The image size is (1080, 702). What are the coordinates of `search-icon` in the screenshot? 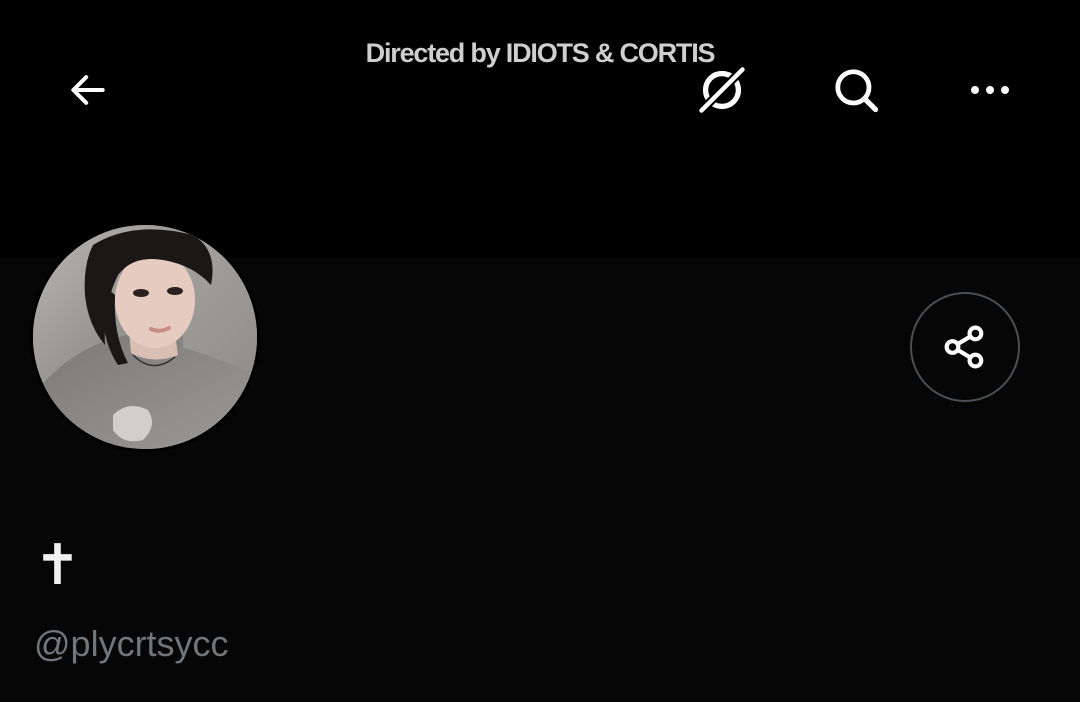 It's located at (857, 91).